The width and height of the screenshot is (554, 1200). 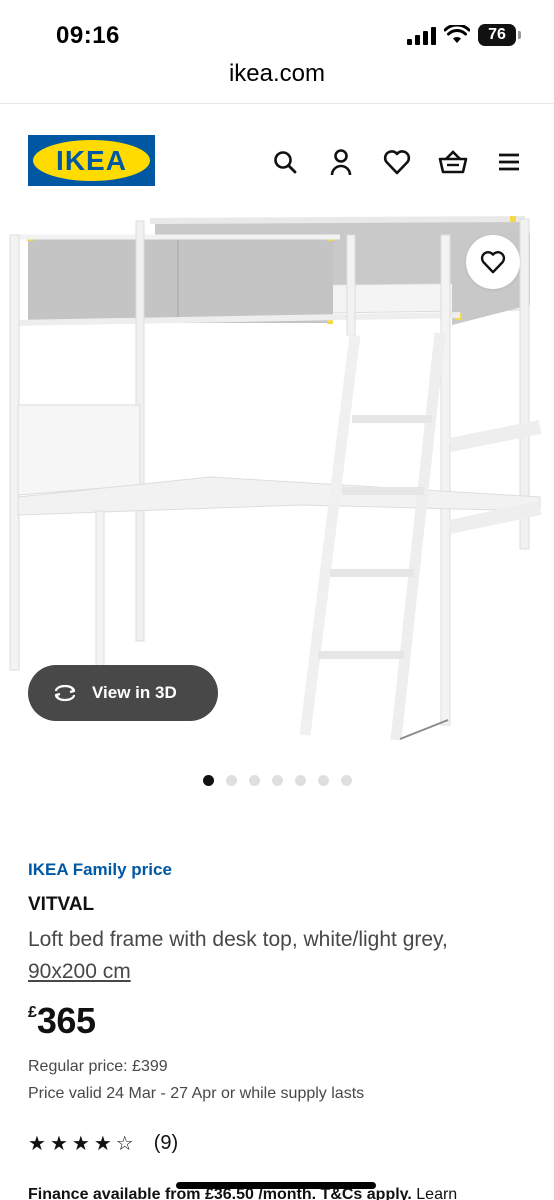 I want to click on add-to-favourites-button, so click(x=493, y=262).